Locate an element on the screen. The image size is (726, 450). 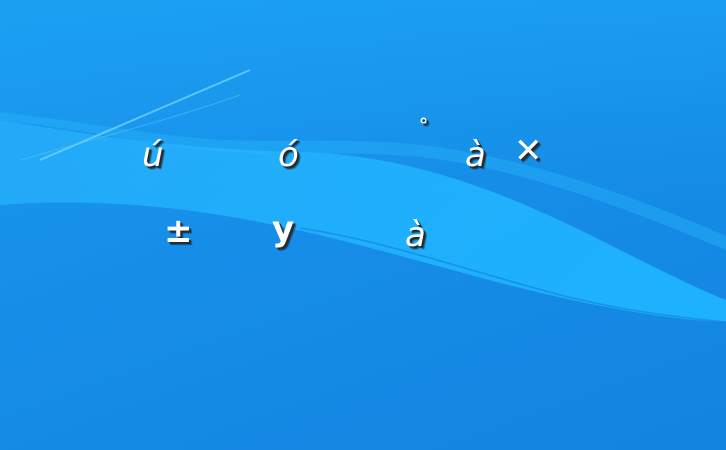
glyph-ring: ˚ is located at coordinates (423, 130).